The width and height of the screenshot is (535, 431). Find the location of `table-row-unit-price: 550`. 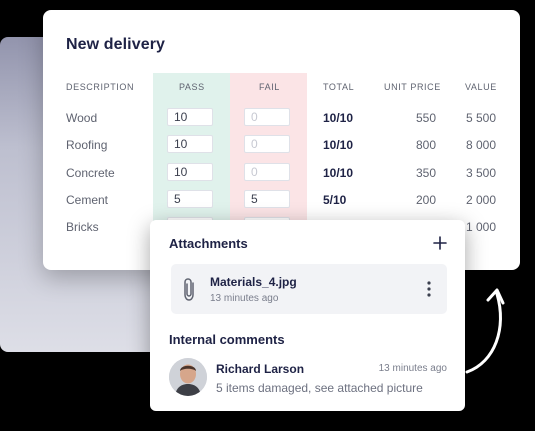

table-row-unit-price: 550 is located at coordinates (425, 118).